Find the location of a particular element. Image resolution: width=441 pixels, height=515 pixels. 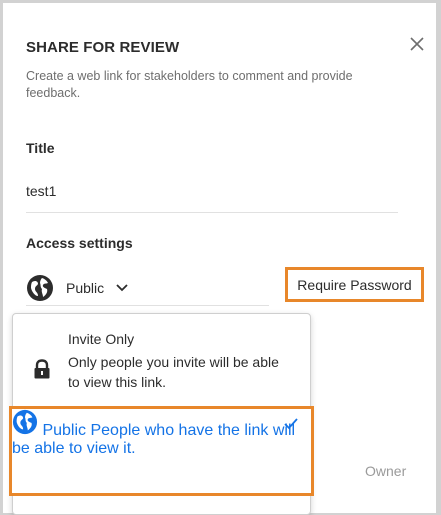

title-input is located at coordinates (212, 194).